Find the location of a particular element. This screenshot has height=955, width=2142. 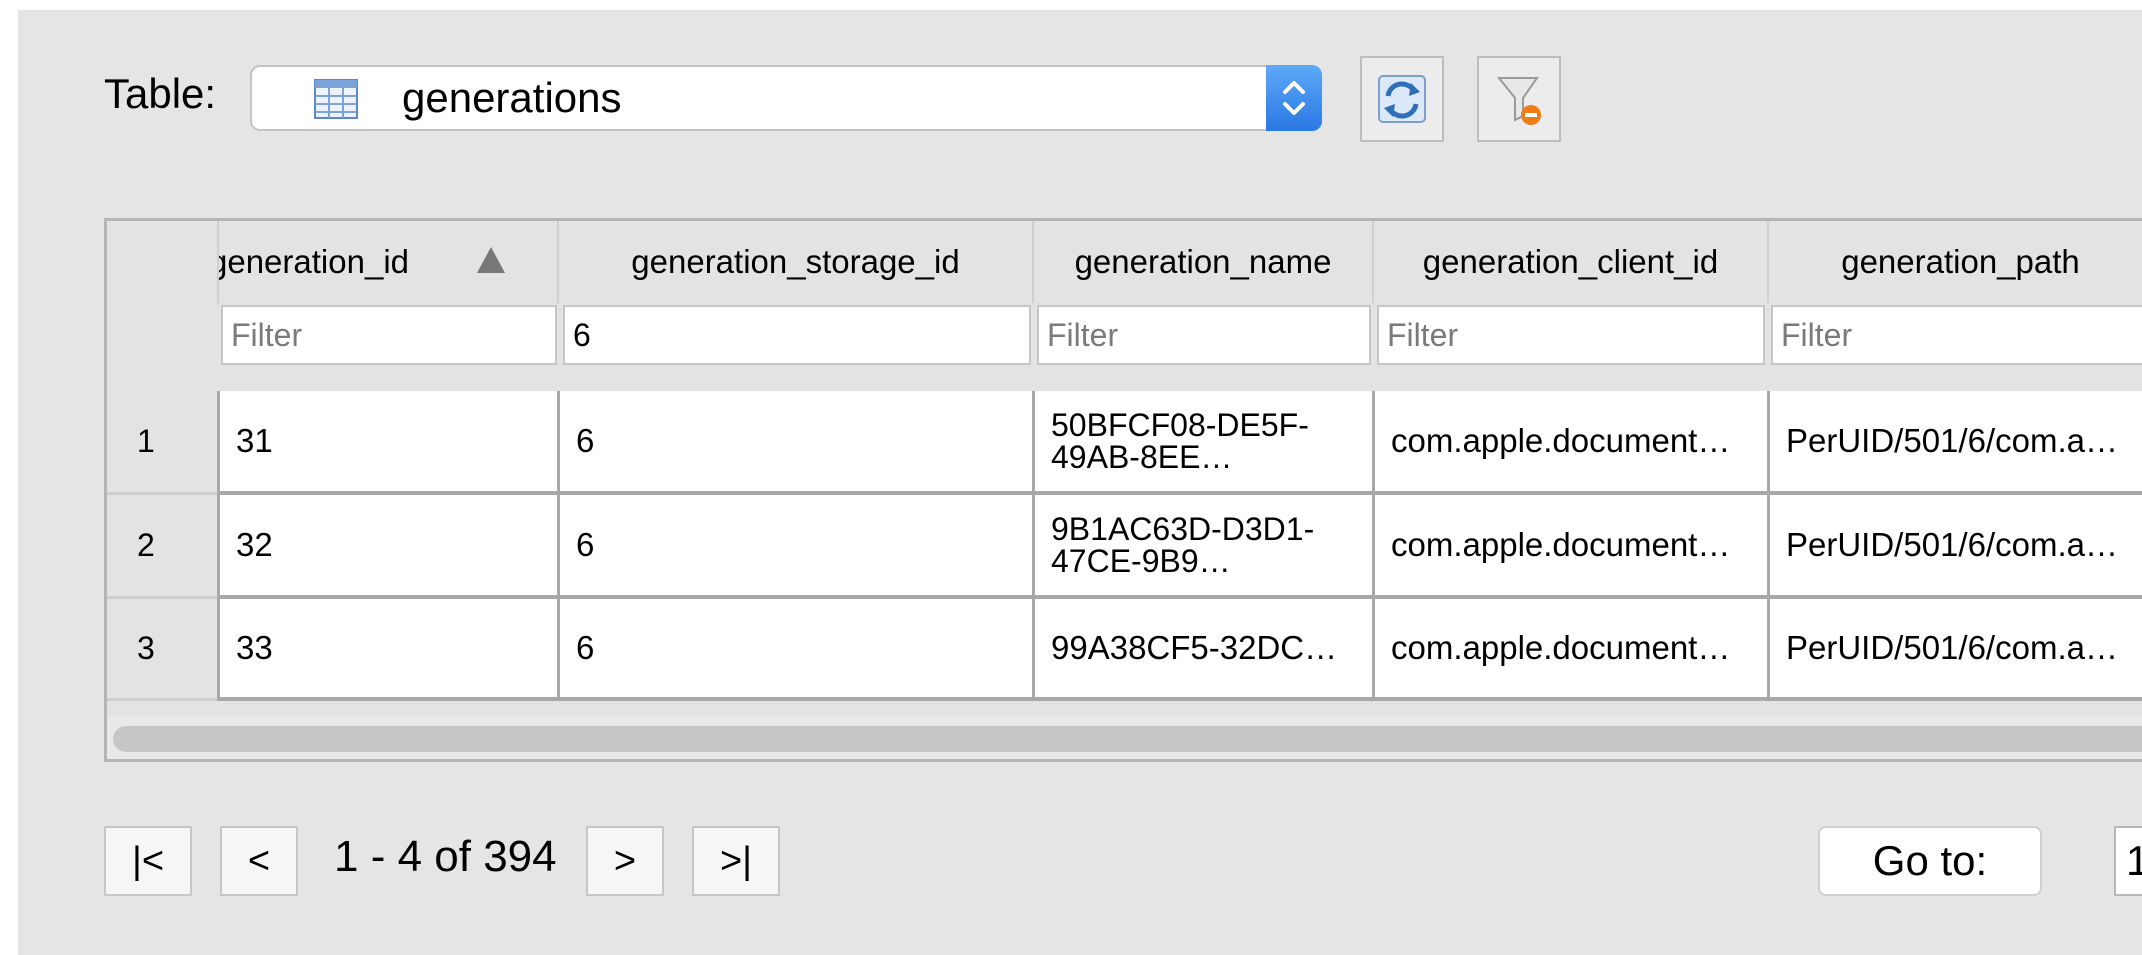

column-header-label: generation_name is located at coordinates (1203, 261).